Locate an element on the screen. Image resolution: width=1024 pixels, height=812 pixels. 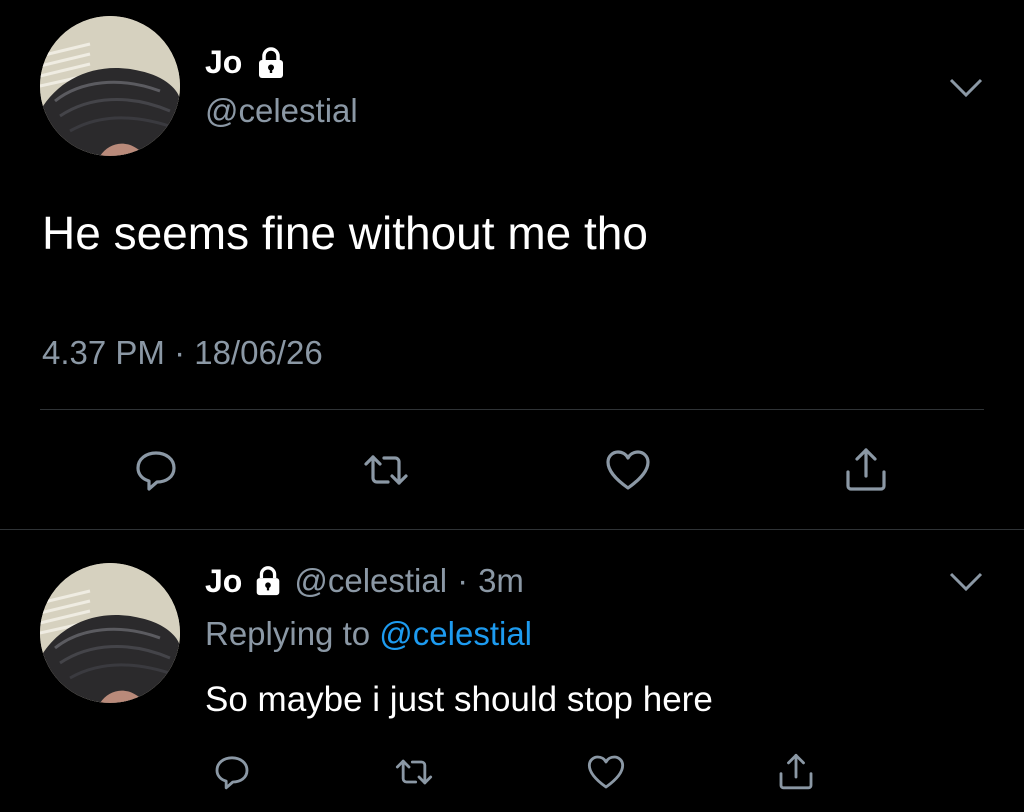
thread-divider is located at coordinates (512, 529).